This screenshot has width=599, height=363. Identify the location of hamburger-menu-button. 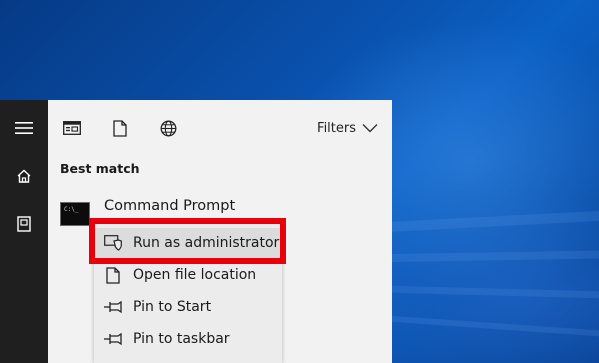
(24, 128).